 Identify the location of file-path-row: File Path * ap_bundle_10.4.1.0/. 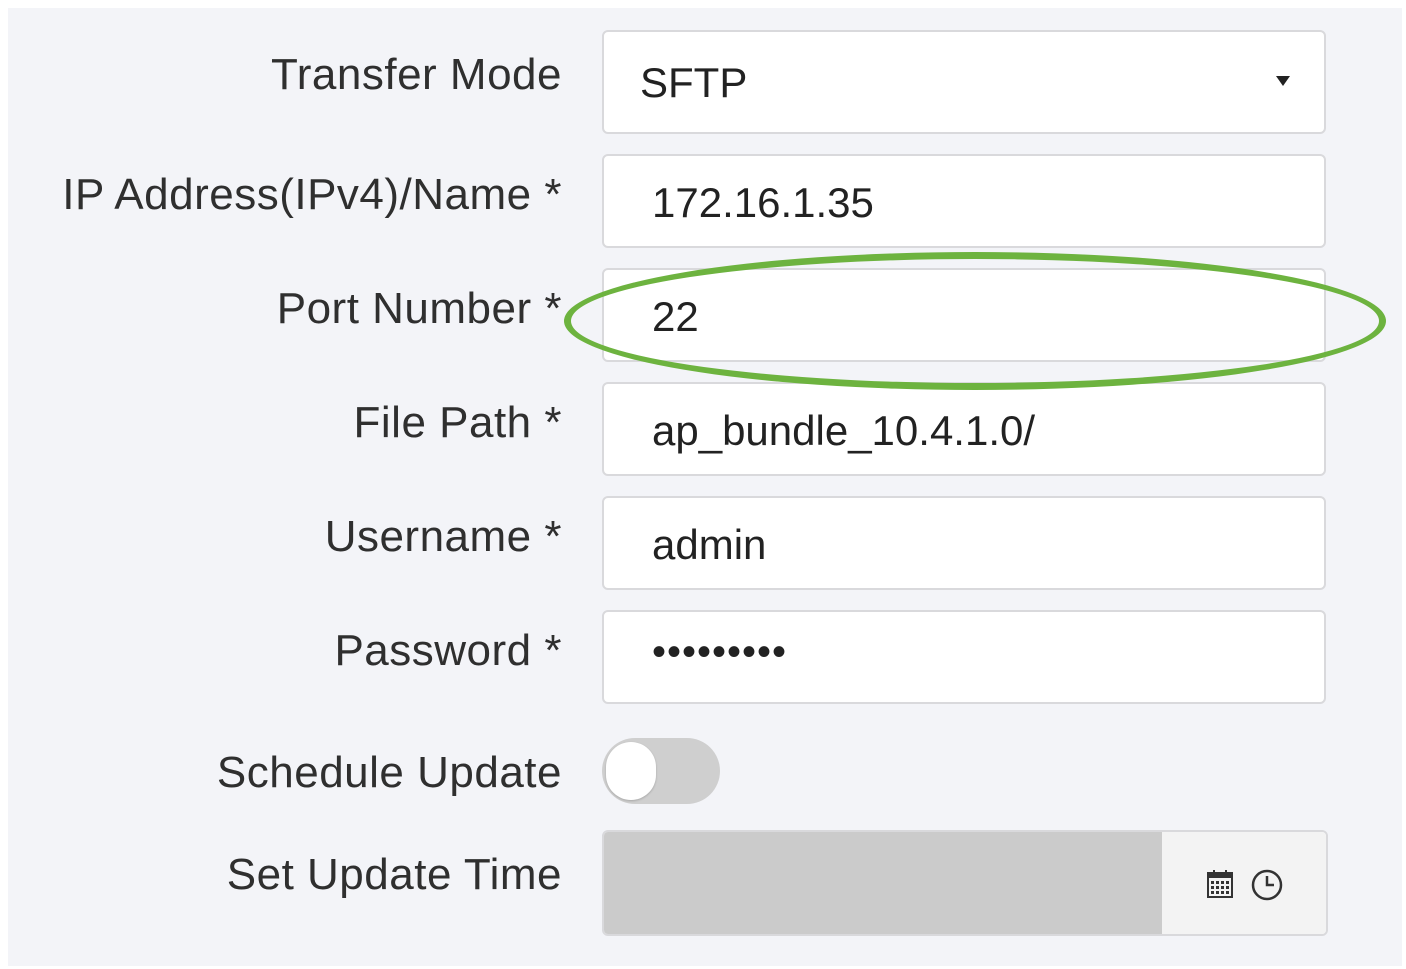
(705, 429).